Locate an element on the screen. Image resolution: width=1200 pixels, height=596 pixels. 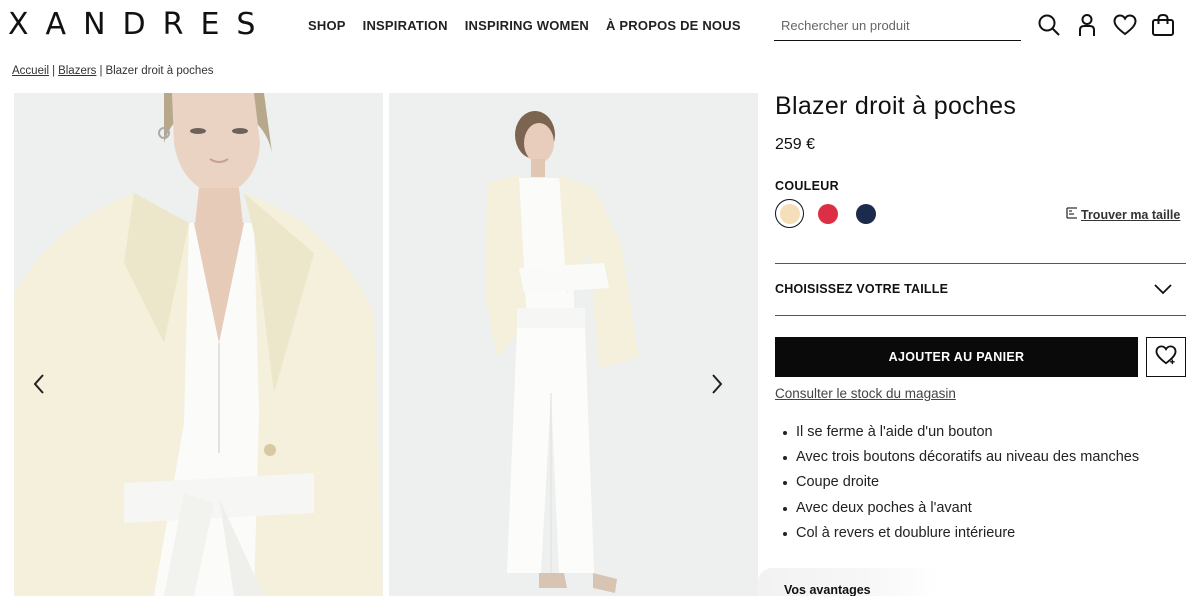
feature-item: Il se ferme à l'aide d'un bouton is located at coordinates (960, 432).